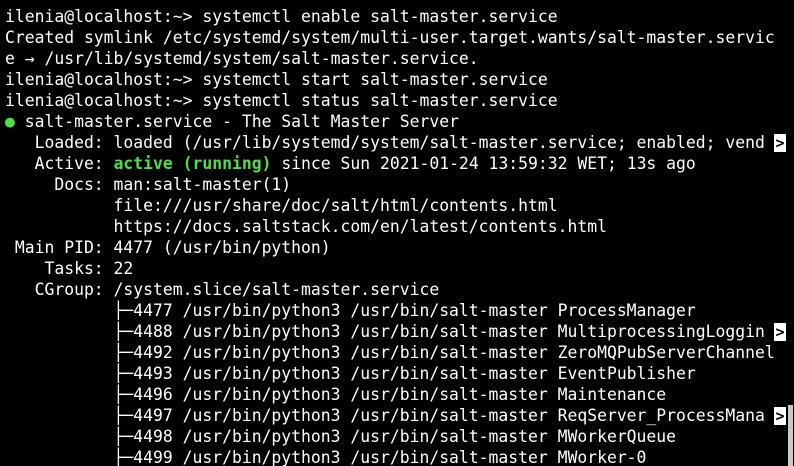 The width and height of the screenshot is (794, 466). I want to click on docs-line-1: Docs: man:salt-master(1), so click(148, 184).